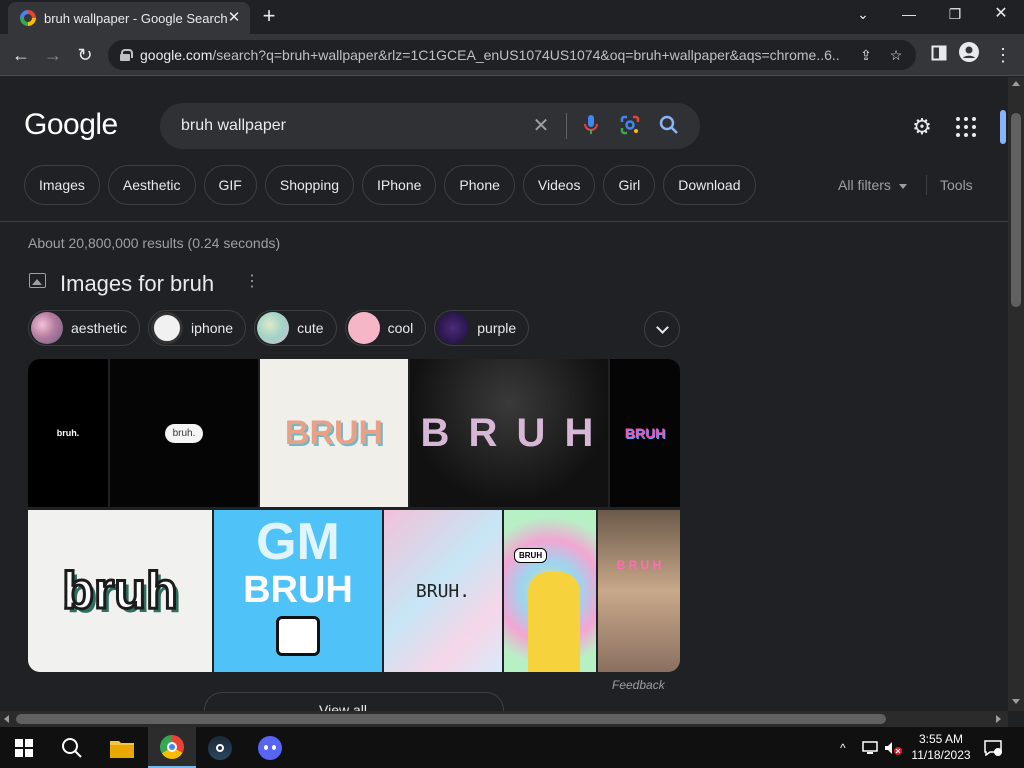 The width and height of the screenshot is (1024, 768). Describe the element at coordinates (269, 16) in the screenshot. I see `new-tab-button: +` at that location.